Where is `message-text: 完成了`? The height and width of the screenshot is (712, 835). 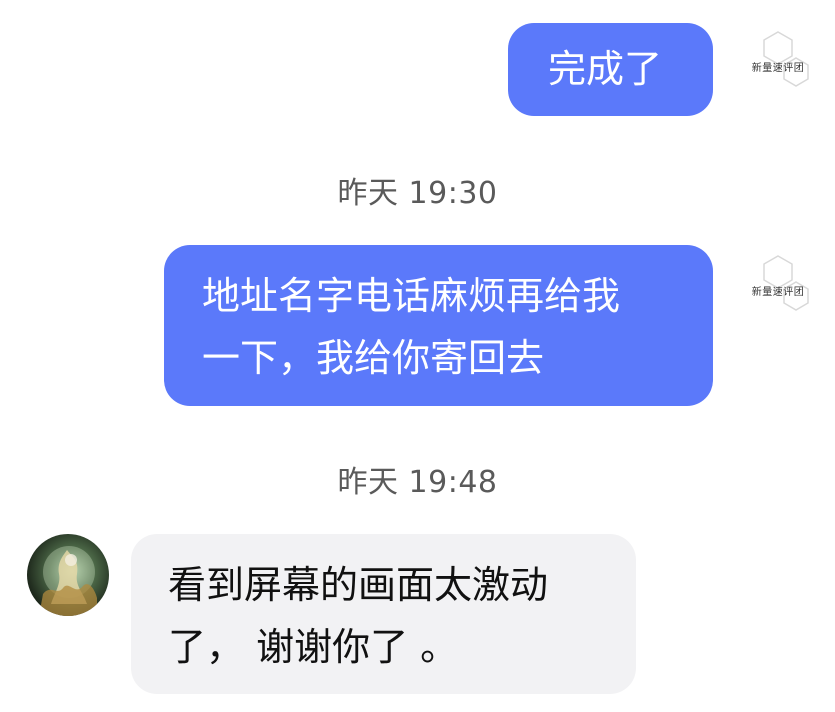
message-text: 完成了 is located at coordinates (605, 69).